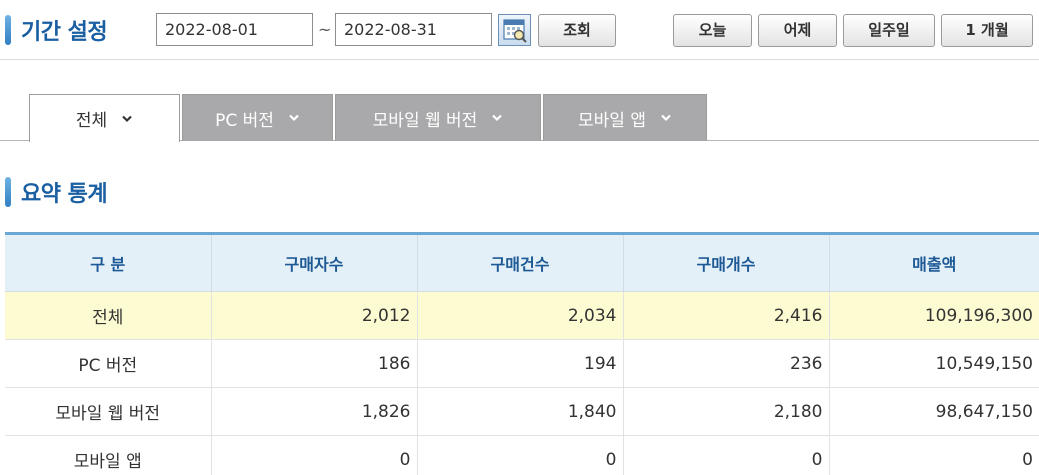  I want to click on quick-today-button: 오늘, so click(712, 30).